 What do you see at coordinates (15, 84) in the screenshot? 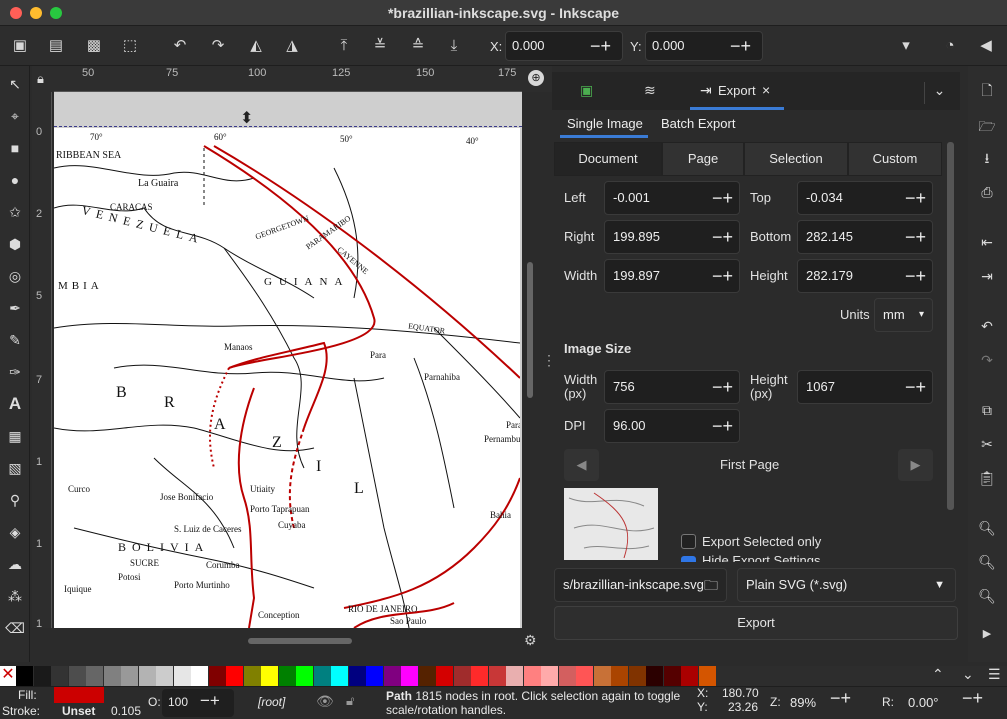
I see `selector-tool-icon: ↖` at bounding box center [15, 84].